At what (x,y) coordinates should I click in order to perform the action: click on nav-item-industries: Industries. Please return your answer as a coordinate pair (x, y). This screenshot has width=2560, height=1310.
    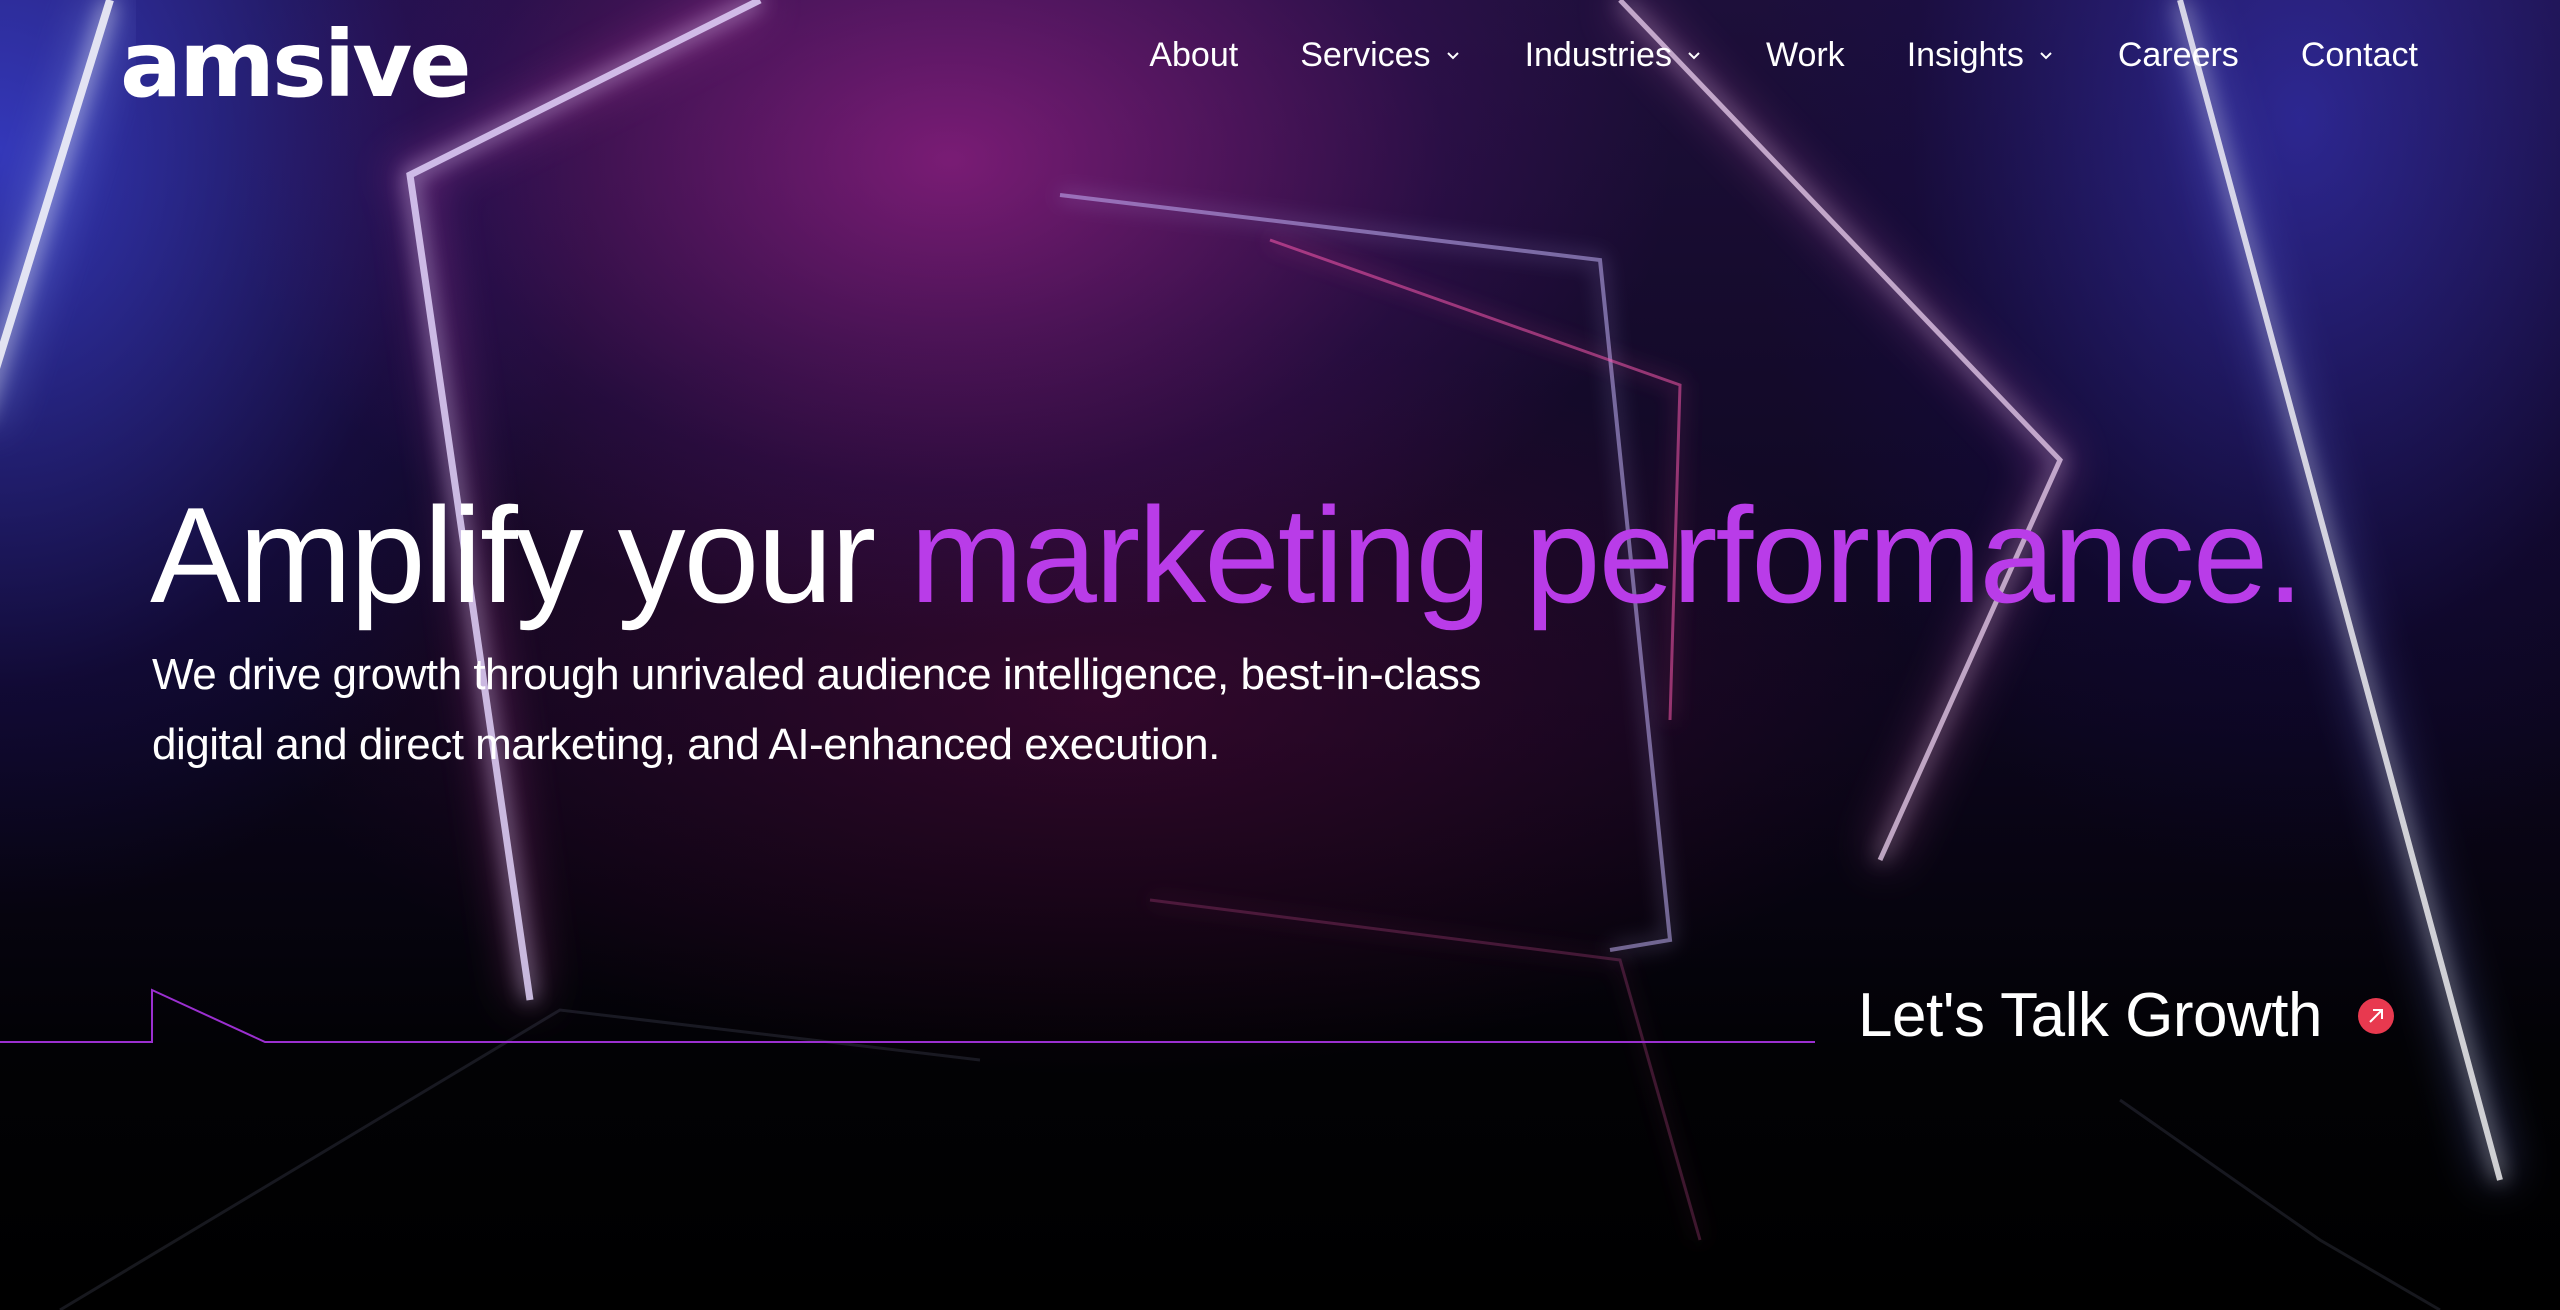
    Looking at the image, I should click on (1614, 55).